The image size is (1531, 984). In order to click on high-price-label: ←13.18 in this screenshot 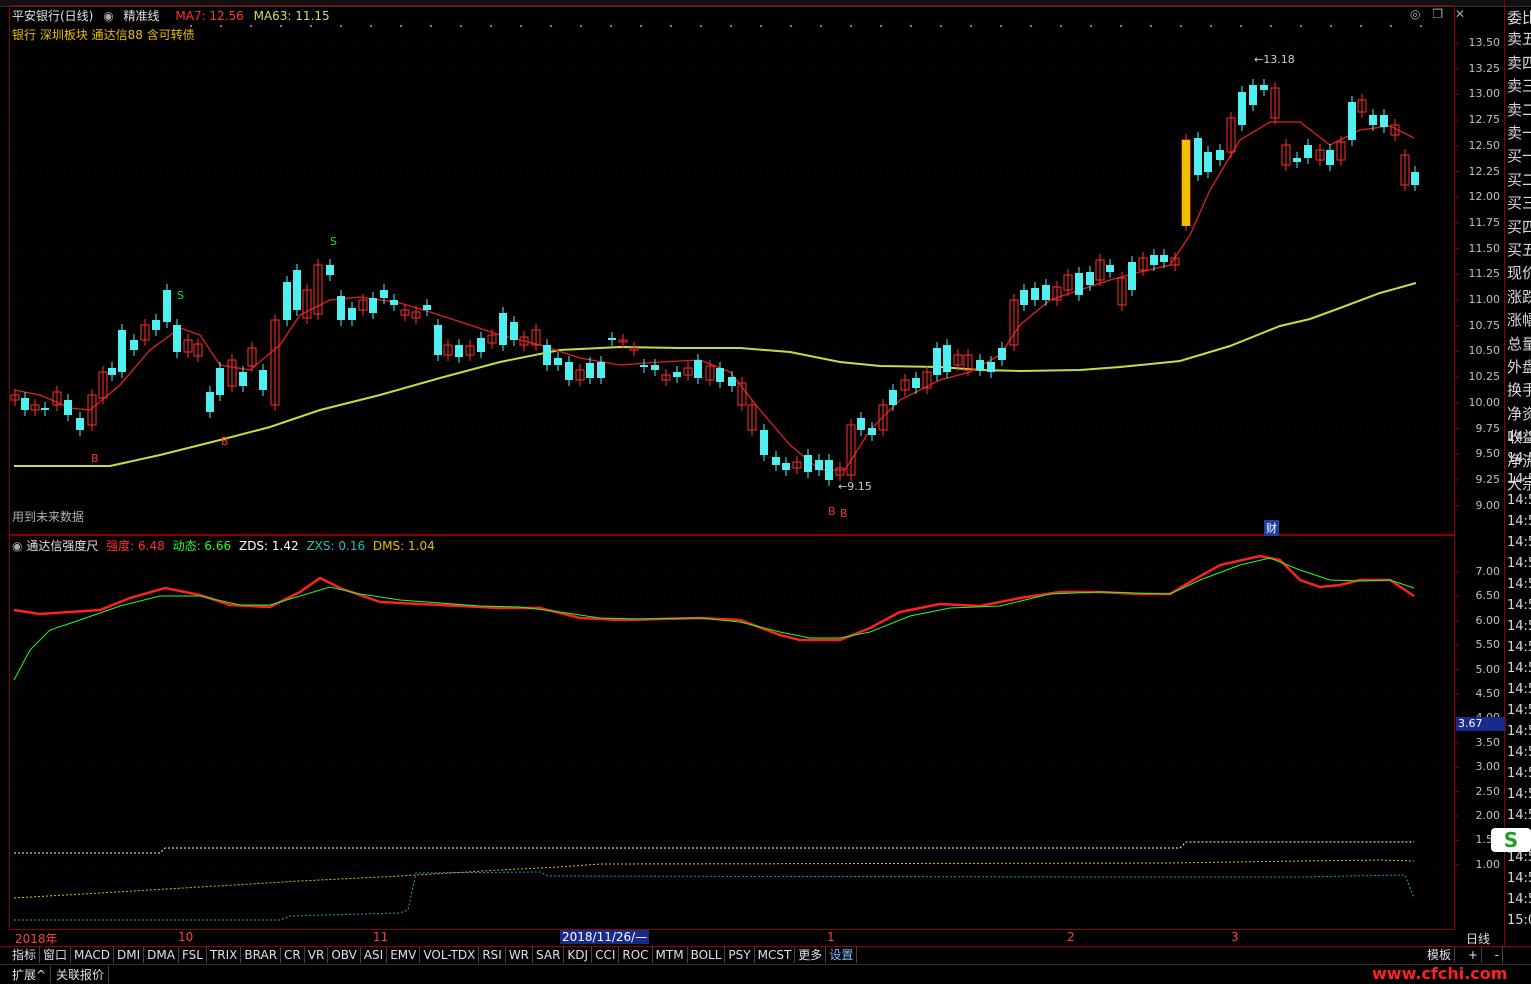, I will do `click(1274, 59)`.